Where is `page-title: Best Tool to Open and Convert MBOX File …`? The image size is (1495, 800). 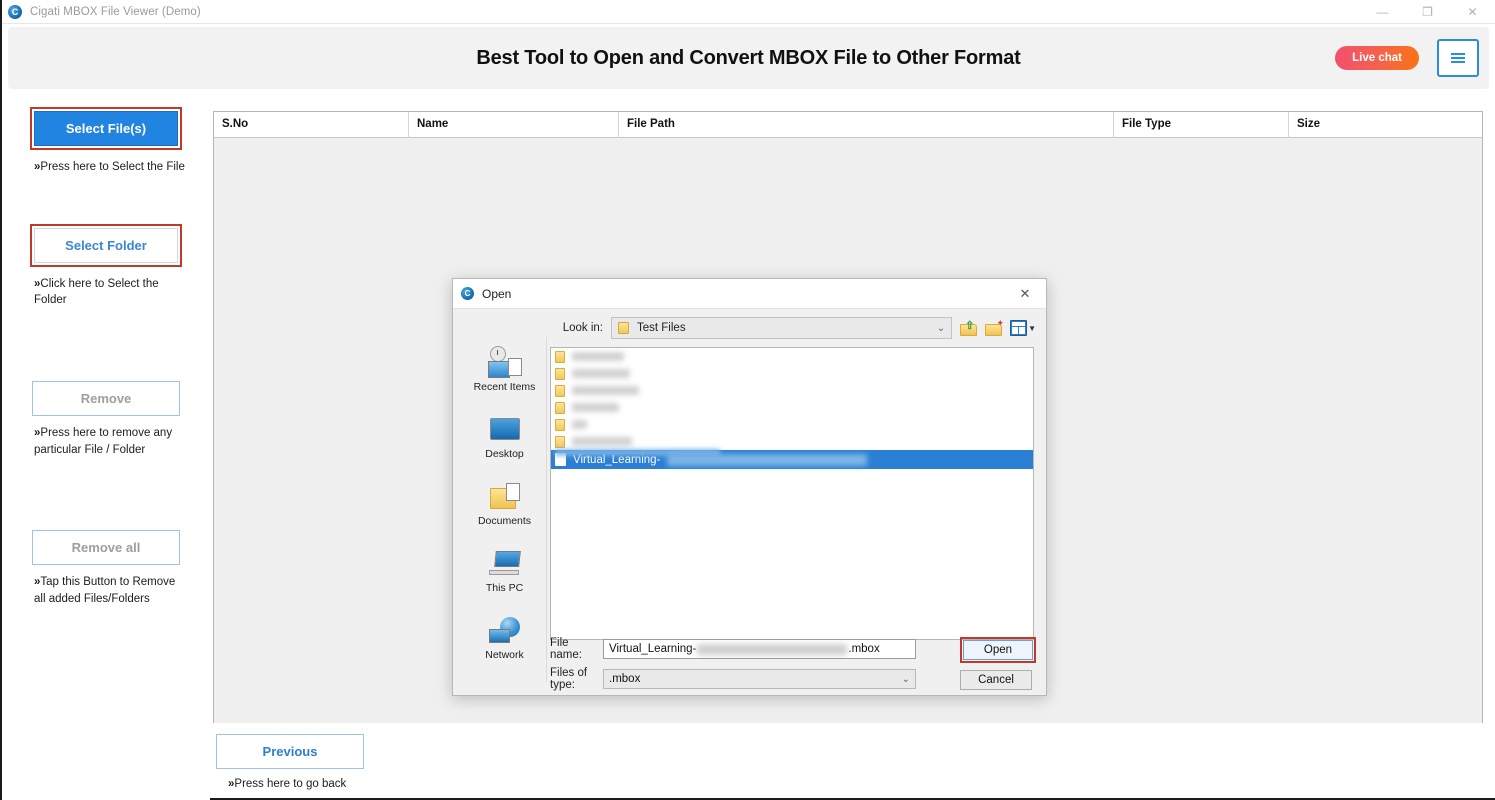 page-title: Best Tool to Open and Convert MBOX File … is located at coordinates (748, 57).